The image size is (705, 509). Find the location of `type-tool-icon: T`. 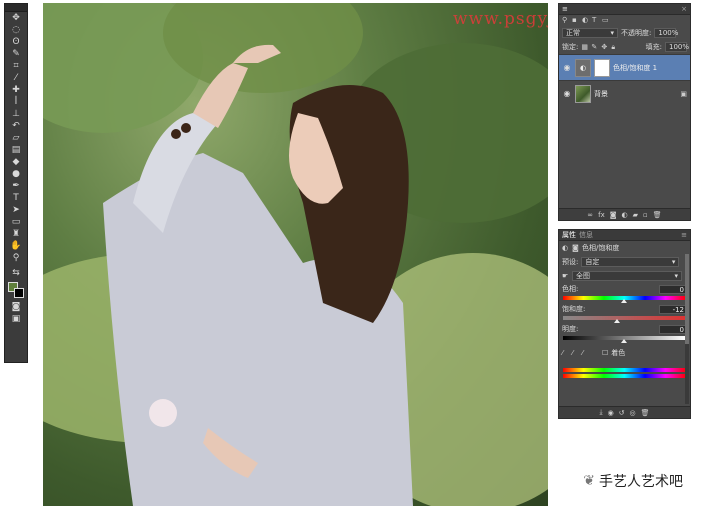

type-tool-icon: T is located at coordinates (16, 198).